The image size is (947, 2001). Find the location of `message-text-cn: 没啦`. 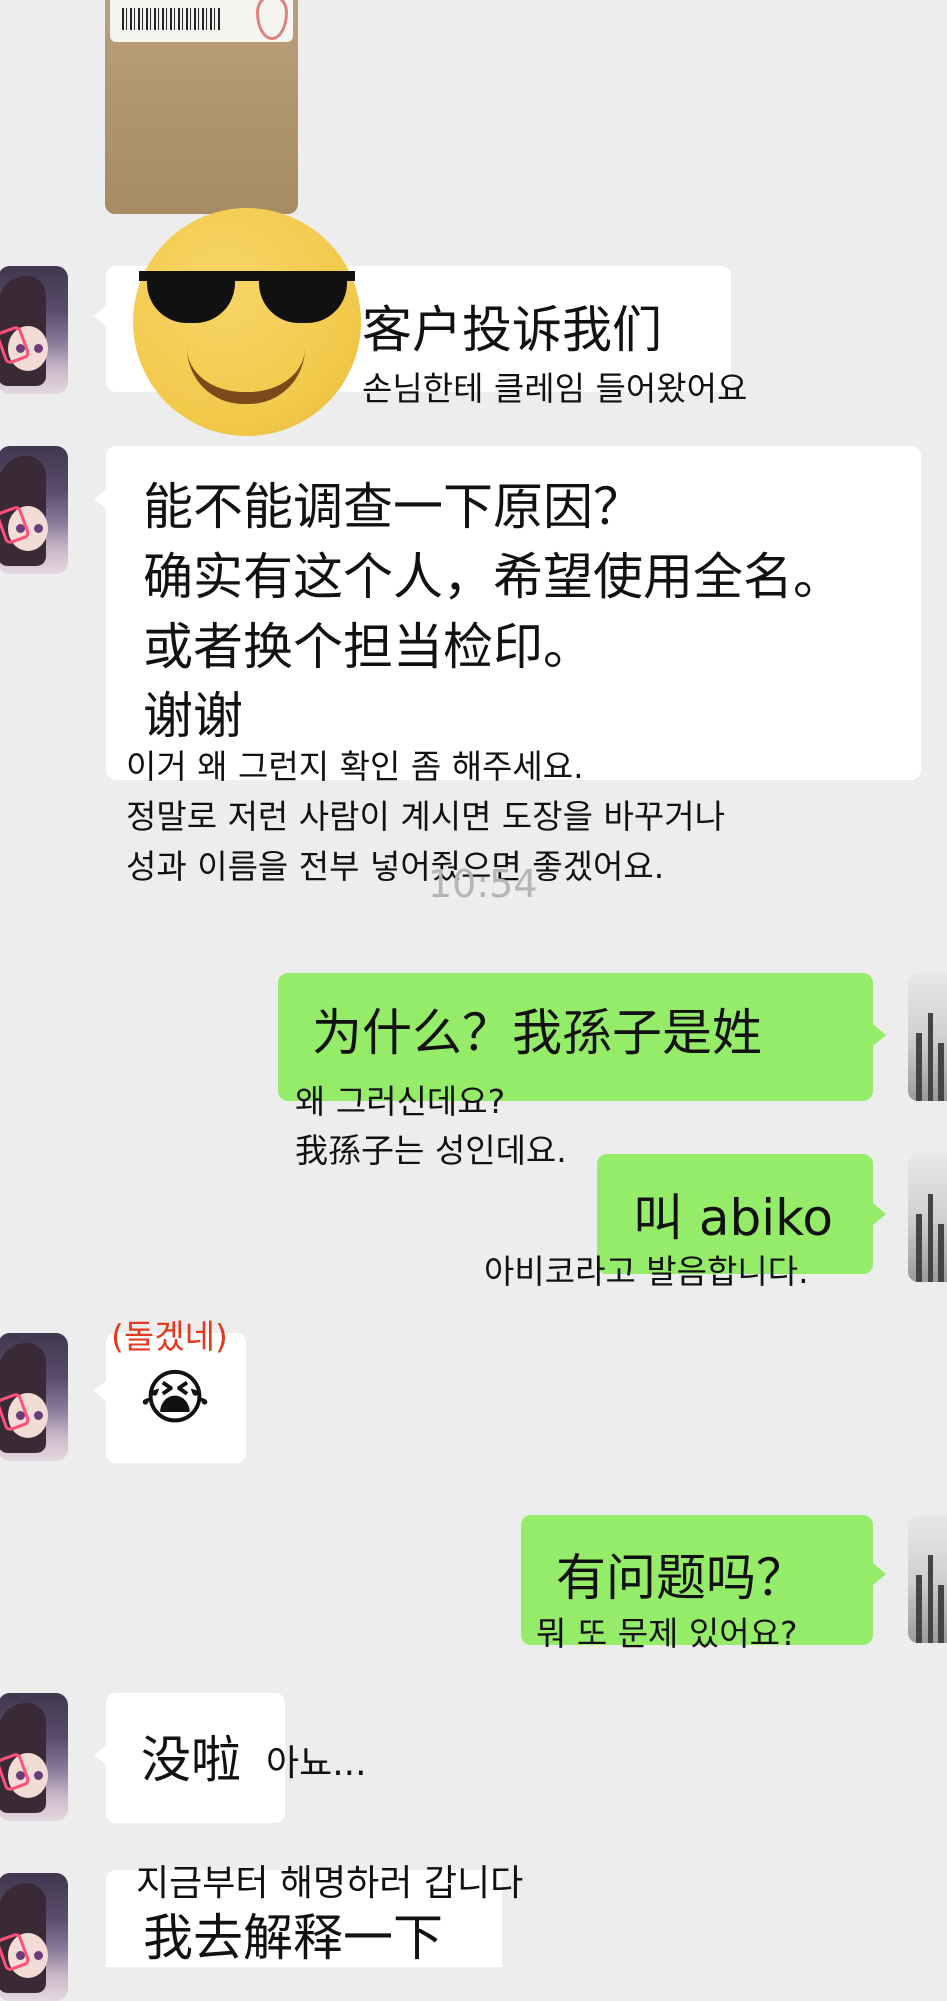

message-text-cn: 没啦 is located at coordinates (191, 1760).